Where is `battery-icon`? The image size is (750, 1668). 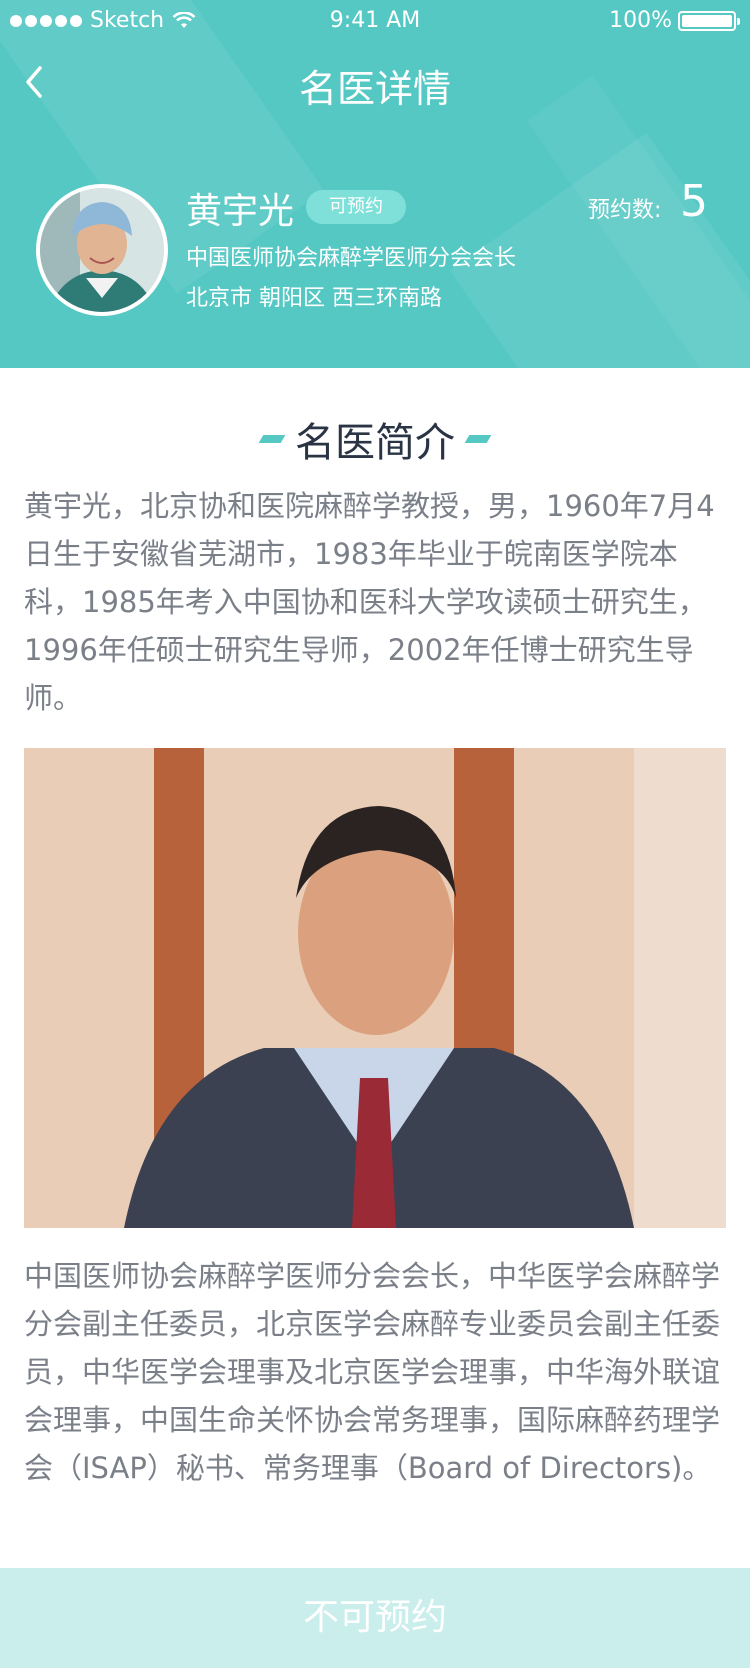
battery-icon is located at coordinates (709, 20).